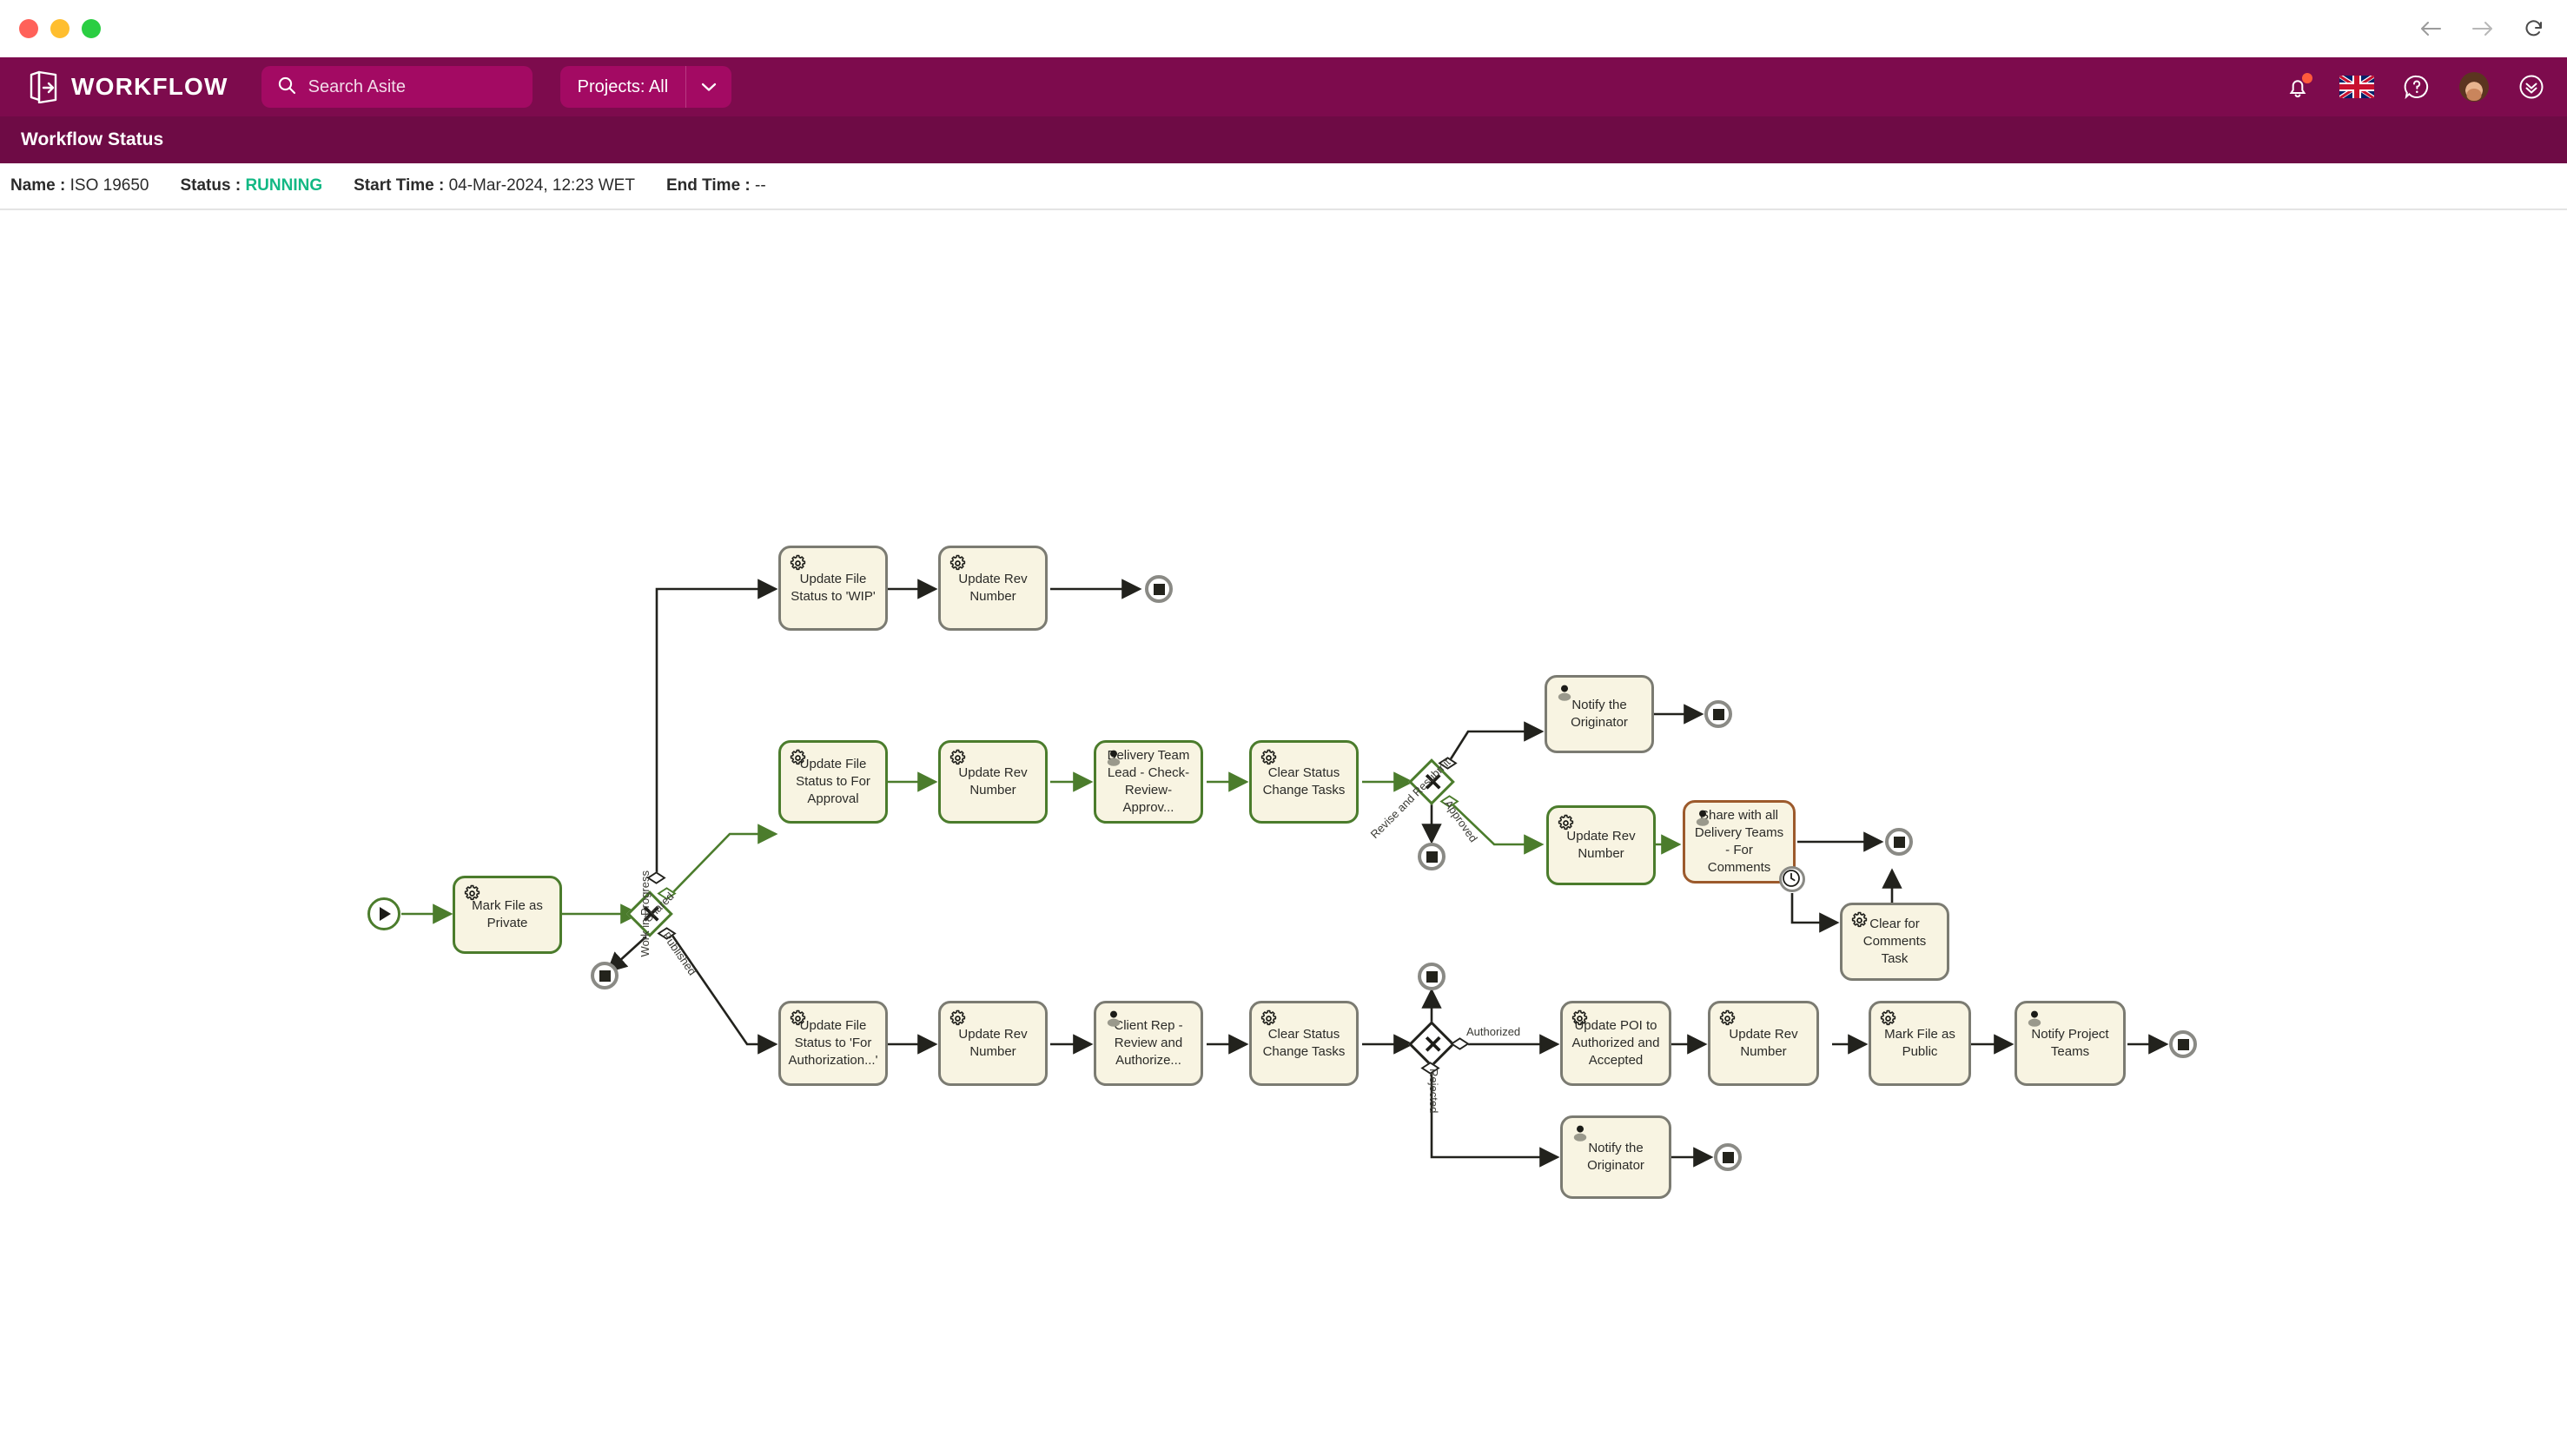 The image size is (2567, 1456). I want to click on brand: WORKFLOW, so click(128, 87).